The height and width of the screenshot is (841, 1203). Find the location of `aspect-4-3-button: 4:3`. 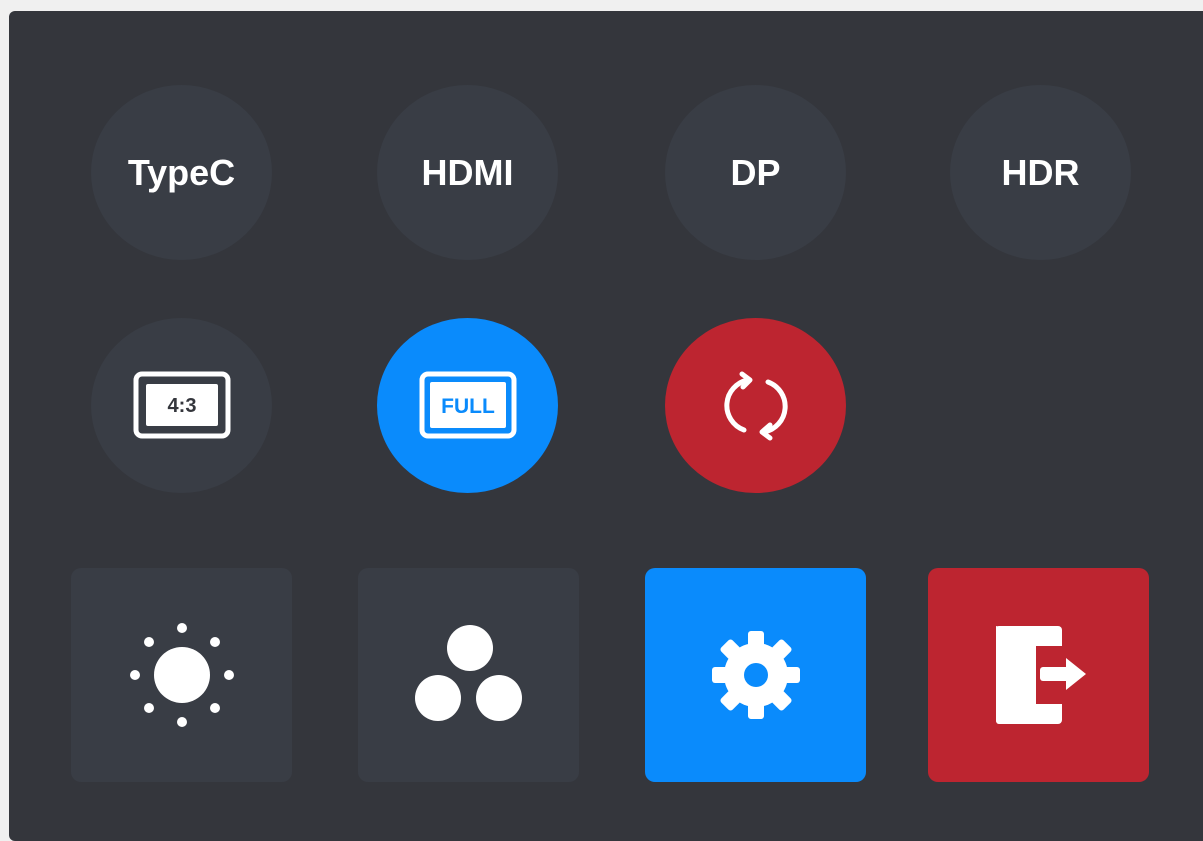

aspect-4-3-button: 4:3 is located at coordinates (181, 405).